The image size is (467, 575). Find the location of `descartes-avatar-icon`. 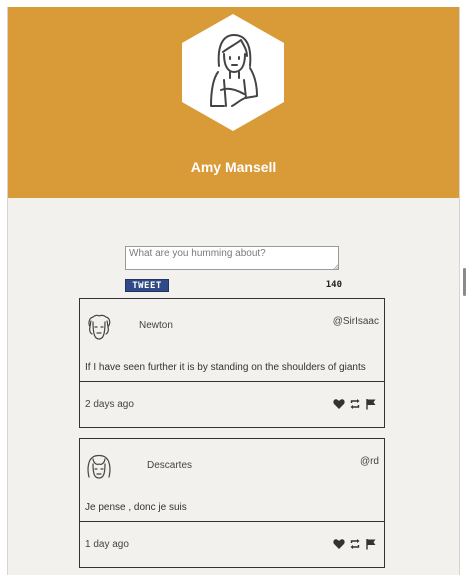

descartes-avatar-icon is located at coordinates (99, 466).